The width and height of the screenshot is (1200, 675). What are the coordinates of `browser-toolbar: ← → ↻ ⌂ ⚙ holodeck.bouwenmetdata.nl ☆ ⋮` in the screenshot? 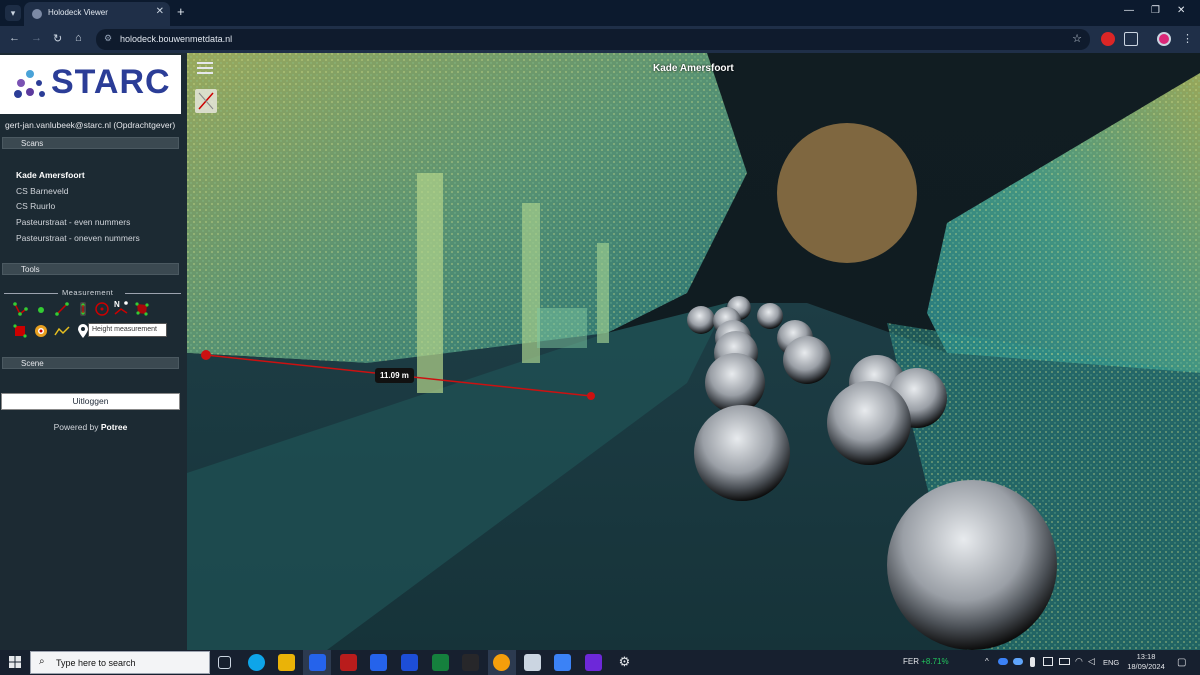 It's located at (600, 39).